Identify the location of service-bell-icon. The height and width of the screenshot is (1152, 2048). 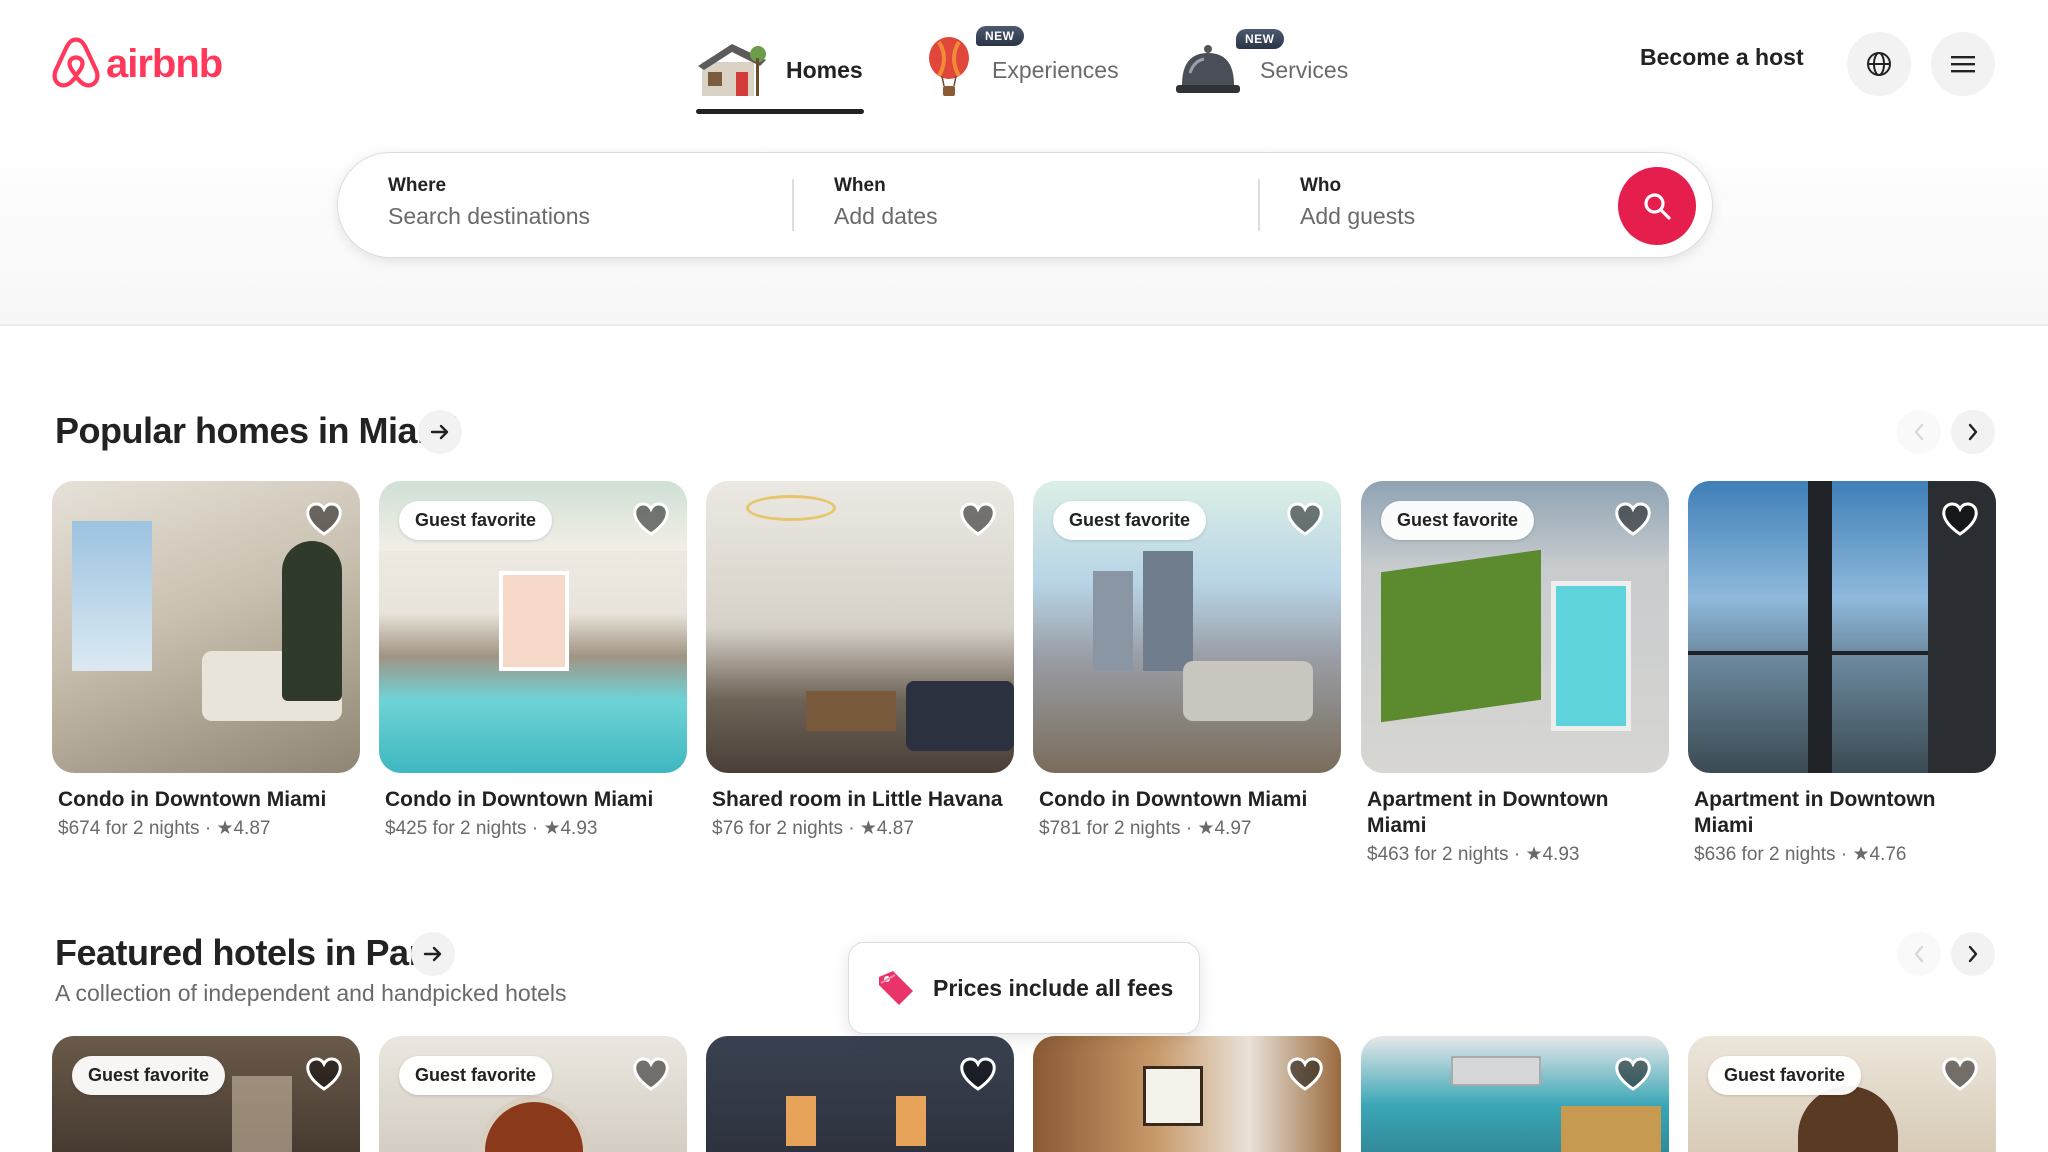
(1208, 68).